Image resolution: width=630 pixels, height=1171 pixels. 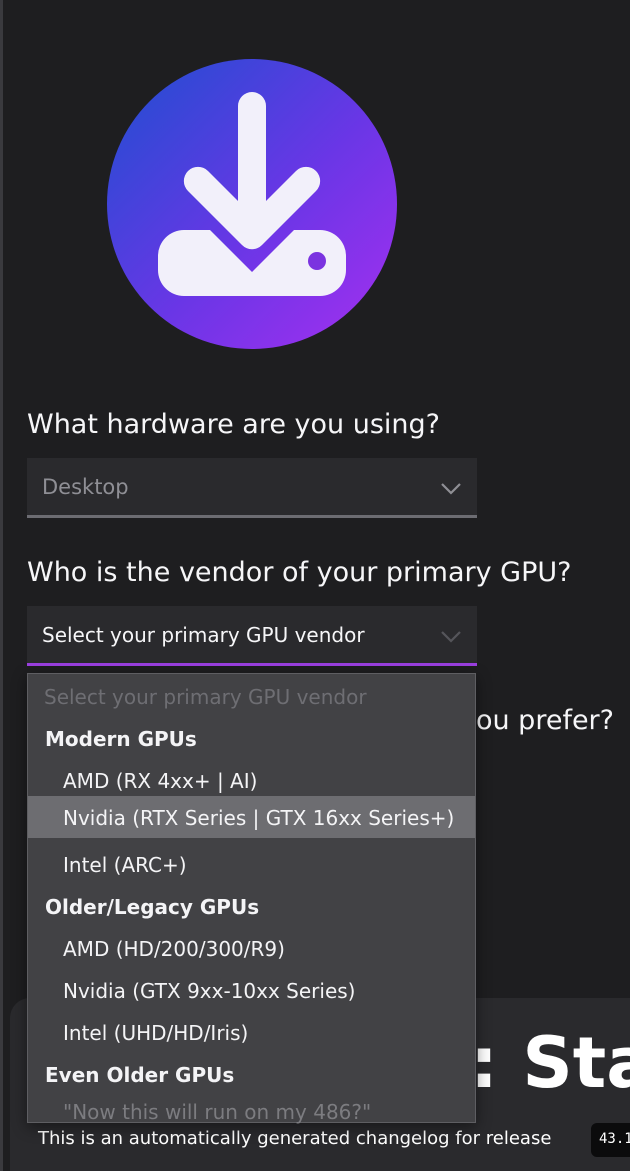 What do you see at coordinates (251, 780) in the screenshot?
I see `option-amd-modern: AMD (RX 4xx+ | AI)` at bounding box center [251, 780].